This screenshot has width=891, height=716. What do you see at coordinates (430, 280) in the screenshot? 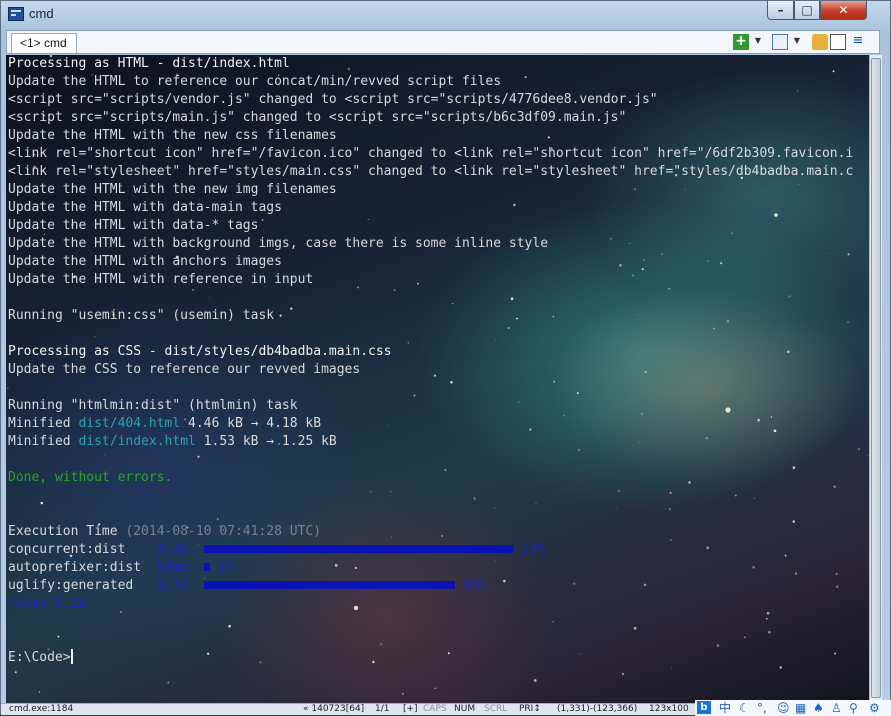
I see `console-line: Update the HTML with reference in input` at bounding box center [430, 280].